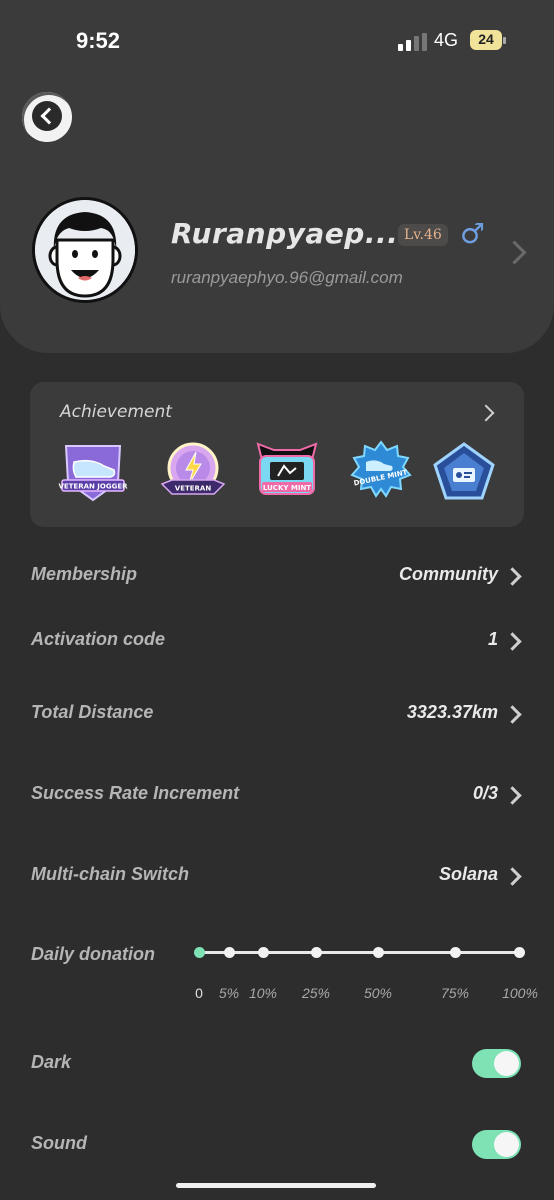  I want to click on donation-tick-label: 50%, so click(378, 993).